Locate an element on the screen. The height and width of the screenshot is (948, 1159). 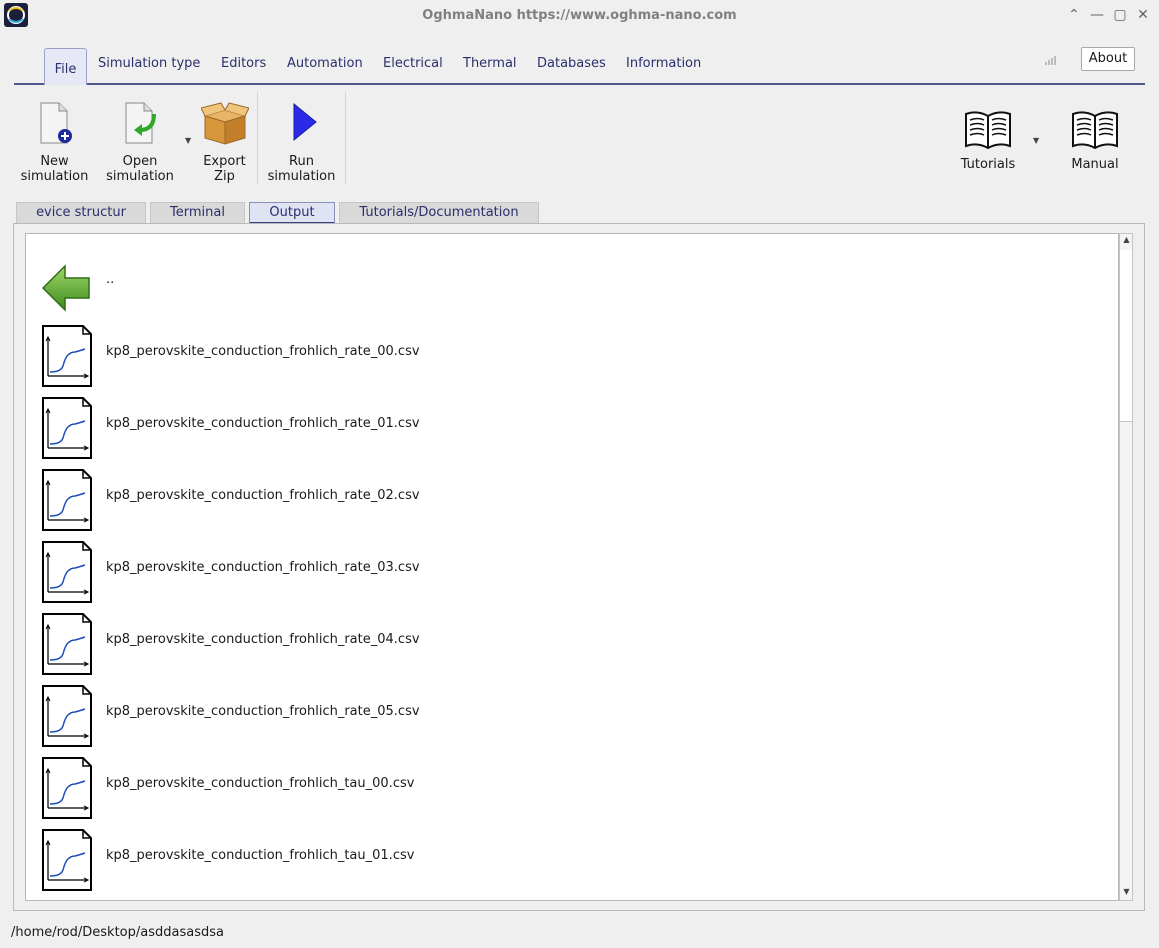
new-simulation-button: New simulation is located at coordinates (54, 142).